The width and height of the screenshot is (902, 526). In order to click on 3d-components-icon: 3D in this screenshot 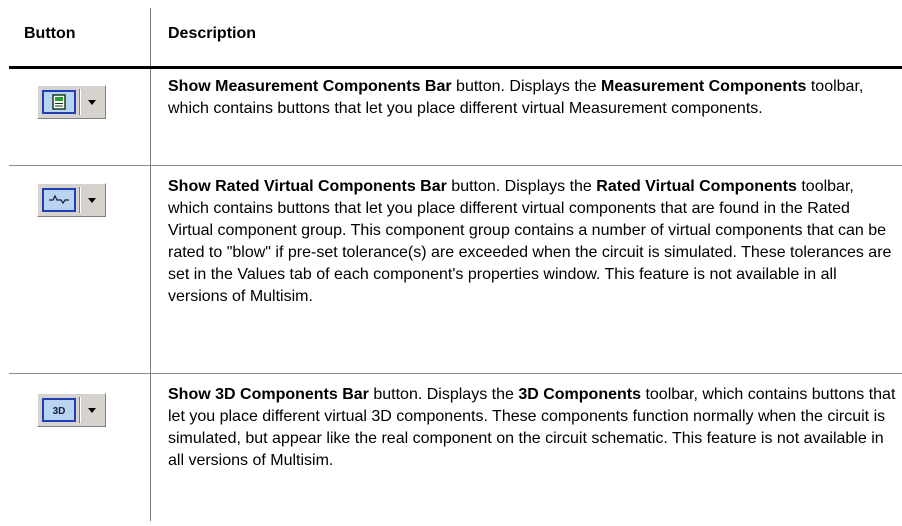, I will do `click(59, 410)`.